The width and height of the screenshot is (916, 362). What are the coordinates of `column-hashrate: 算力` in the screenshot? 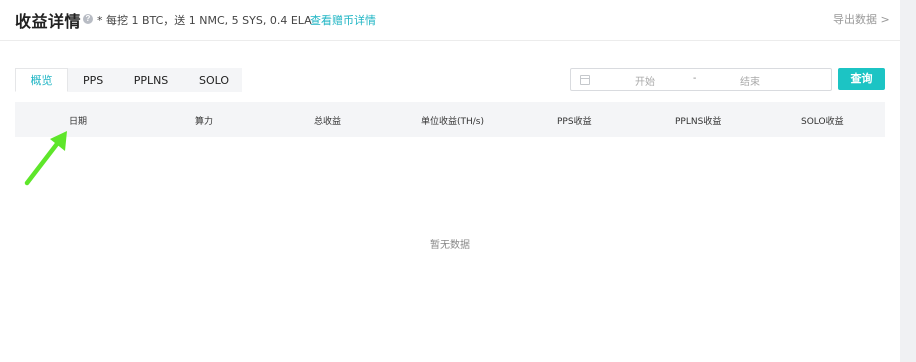 It's located at (204, 120).